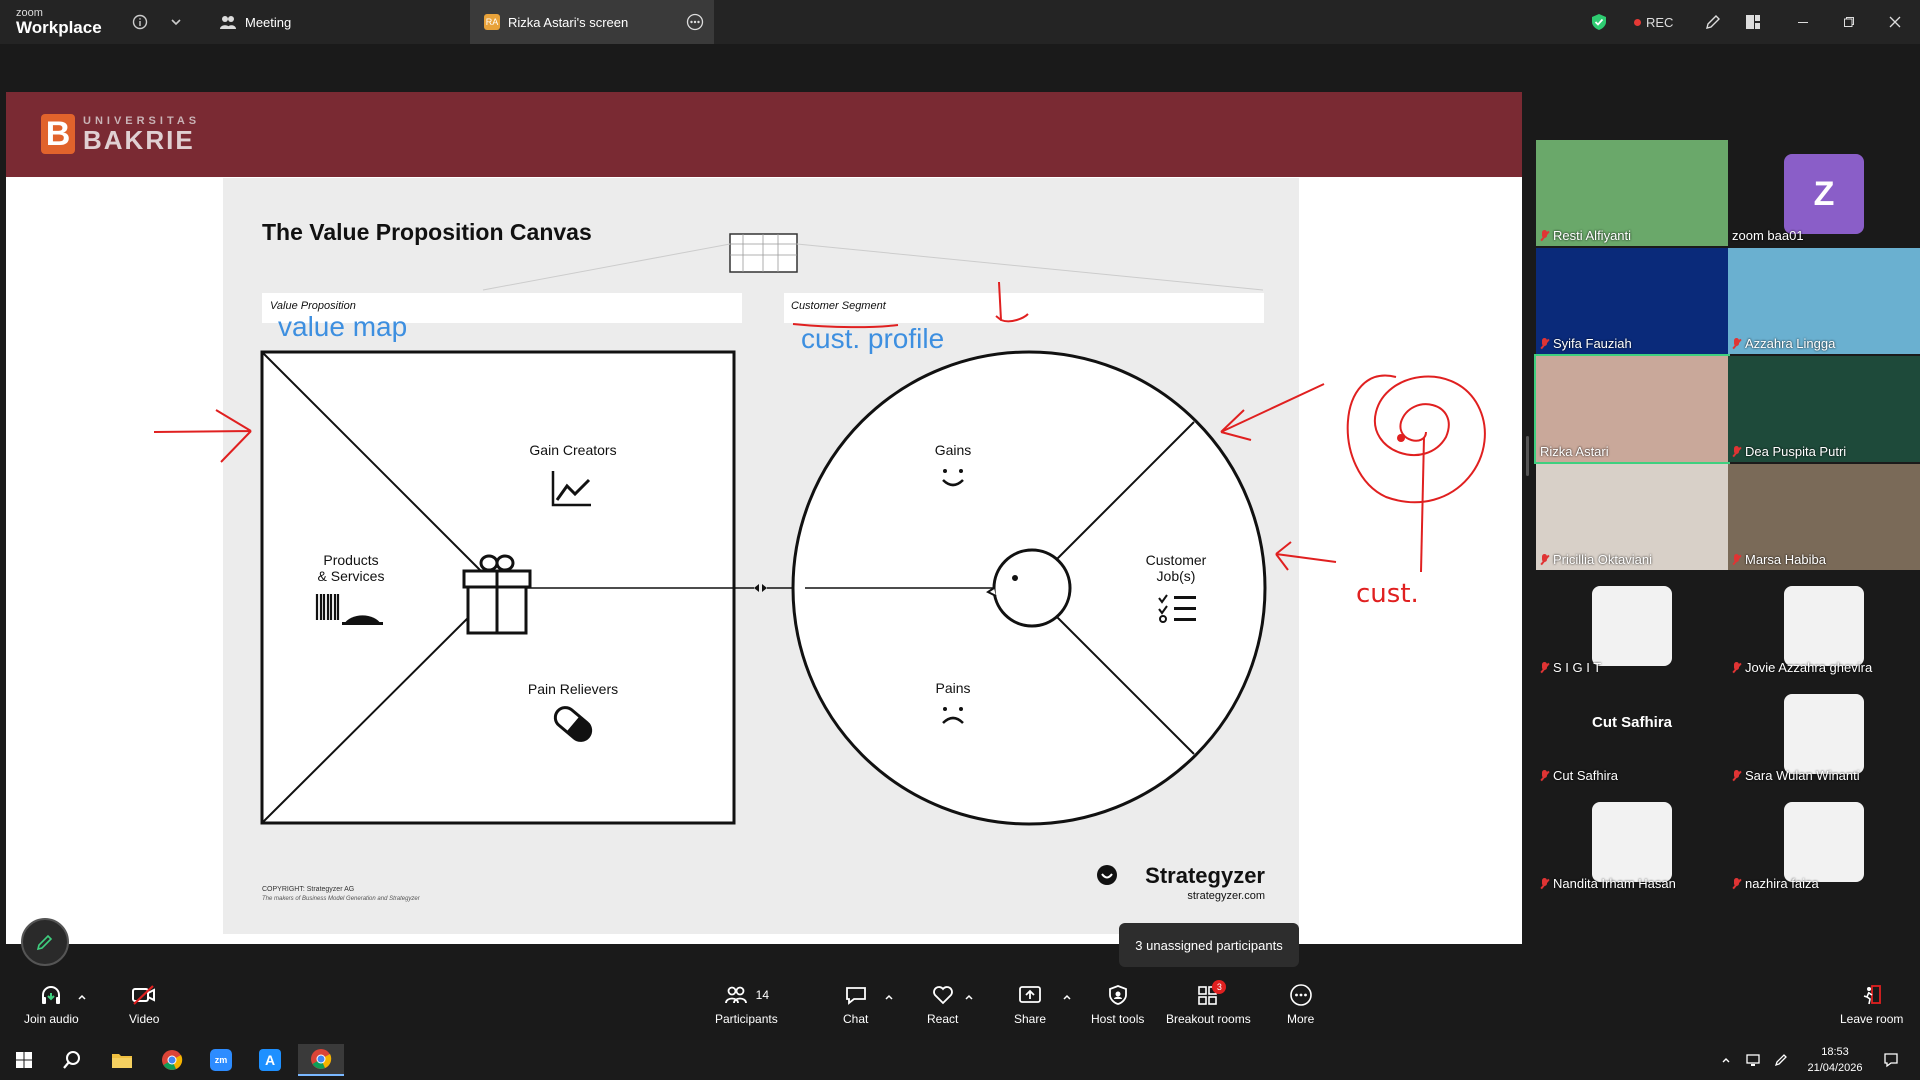 Image resolution: width=1920 pixels, height=1080 pixels. I want to click on participant-name: S I G I T, so click(1577, 667).